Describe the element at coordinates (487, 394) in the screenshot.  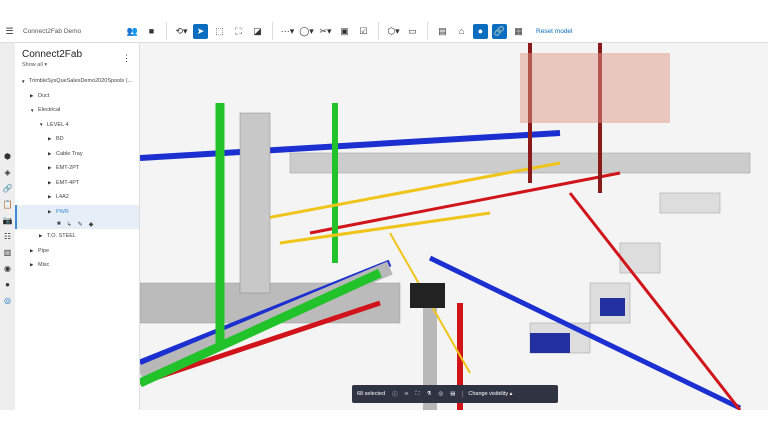
I see `change-visibility-dropdown: Change visibility ▴` at that location.